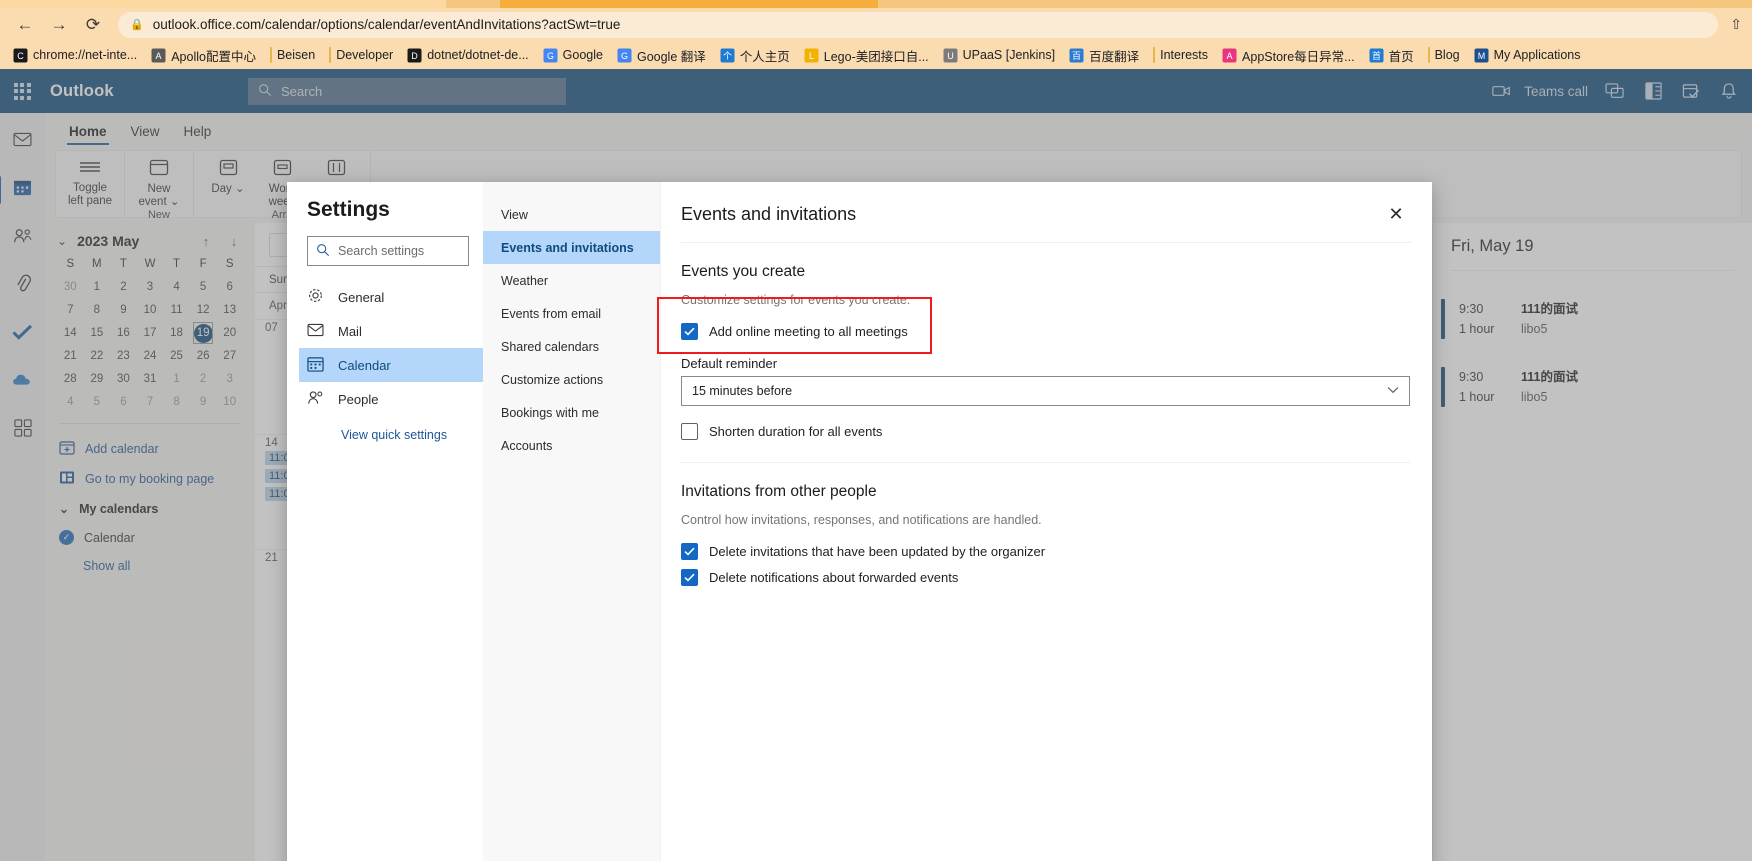 The height and width of the screenshot is (861, 1752). What do you see at coordinates (571, 346) in the screenshot?
I see `settings-category-shared-calendars: Shared calendars` at bounding box center [571, 346].